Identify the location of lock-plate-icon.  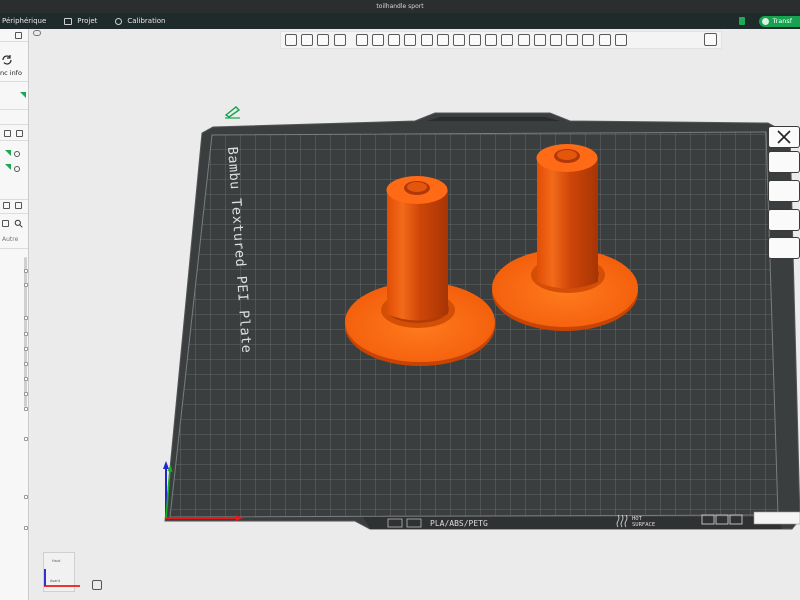
(784, 220).